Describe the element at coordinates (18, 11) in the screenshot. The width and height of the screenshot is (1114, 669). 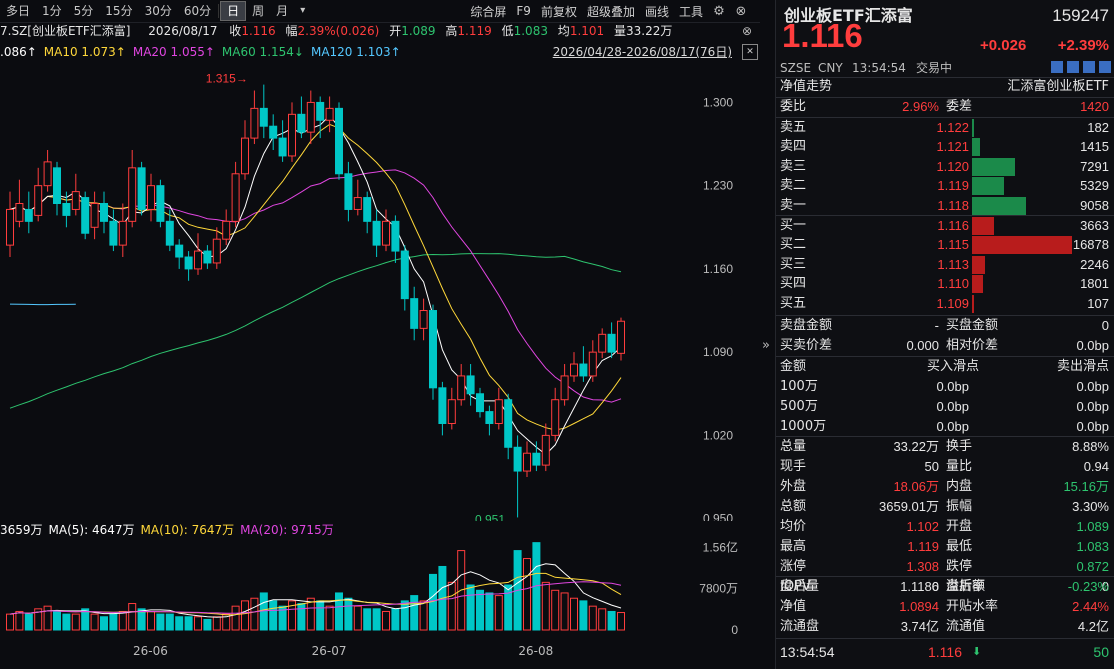
I see `timeframe-0: 多日` at that location.